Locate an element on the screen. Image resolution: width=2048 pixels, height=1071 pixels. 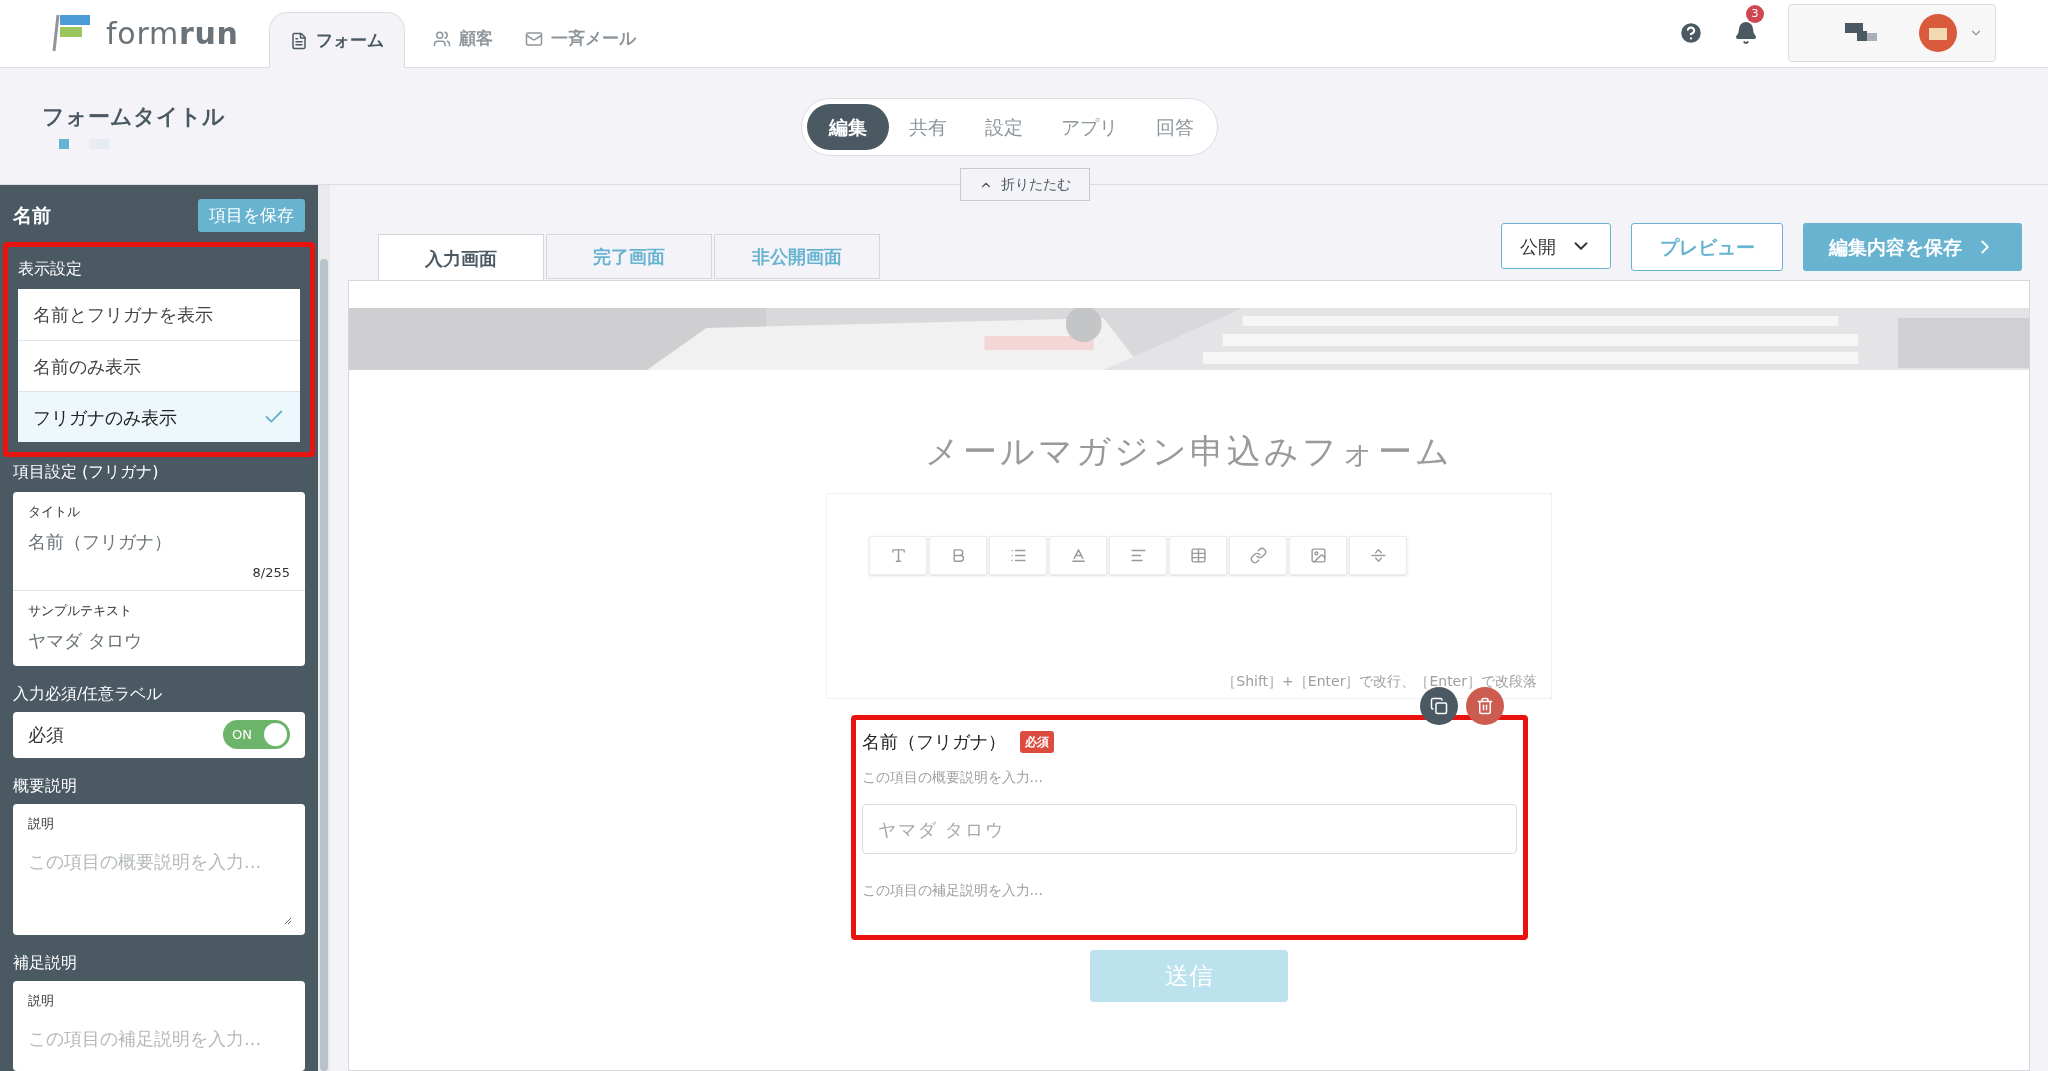
form-title: フォームタイトル is located at coordinates (134, 117).